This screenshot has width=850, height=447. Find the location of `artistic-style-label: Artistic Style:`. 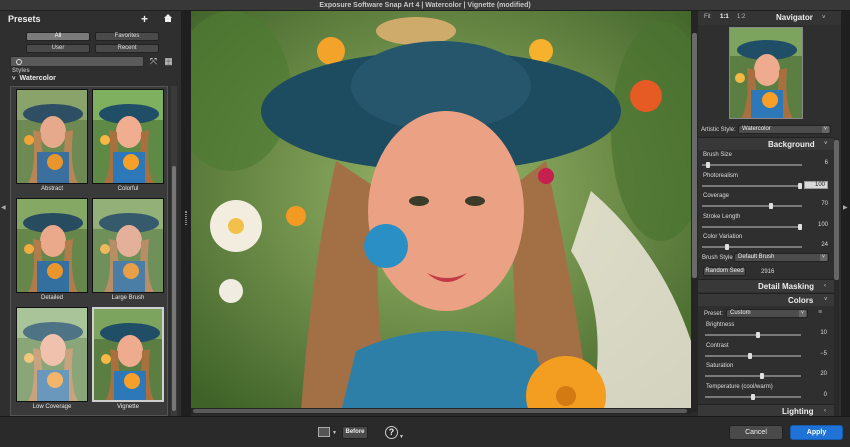

artistic-style-label: Artistic Style: is located at coordinates (718, 130).